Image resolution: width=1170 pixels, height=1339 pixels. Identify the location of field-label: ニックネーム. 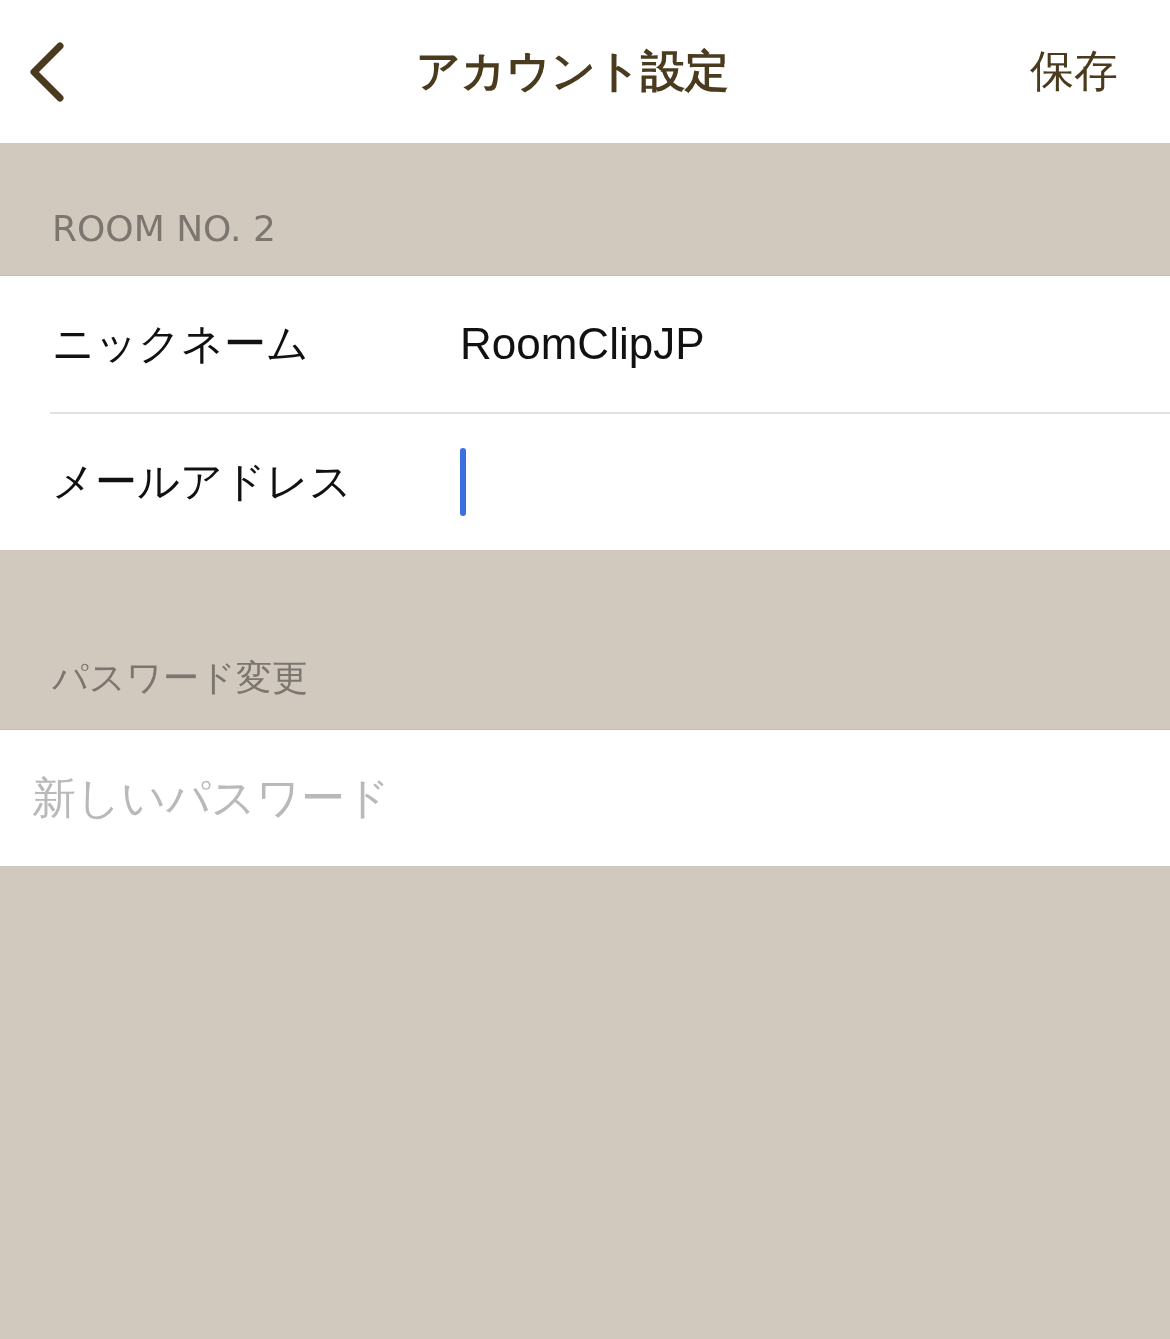
(181, 344).